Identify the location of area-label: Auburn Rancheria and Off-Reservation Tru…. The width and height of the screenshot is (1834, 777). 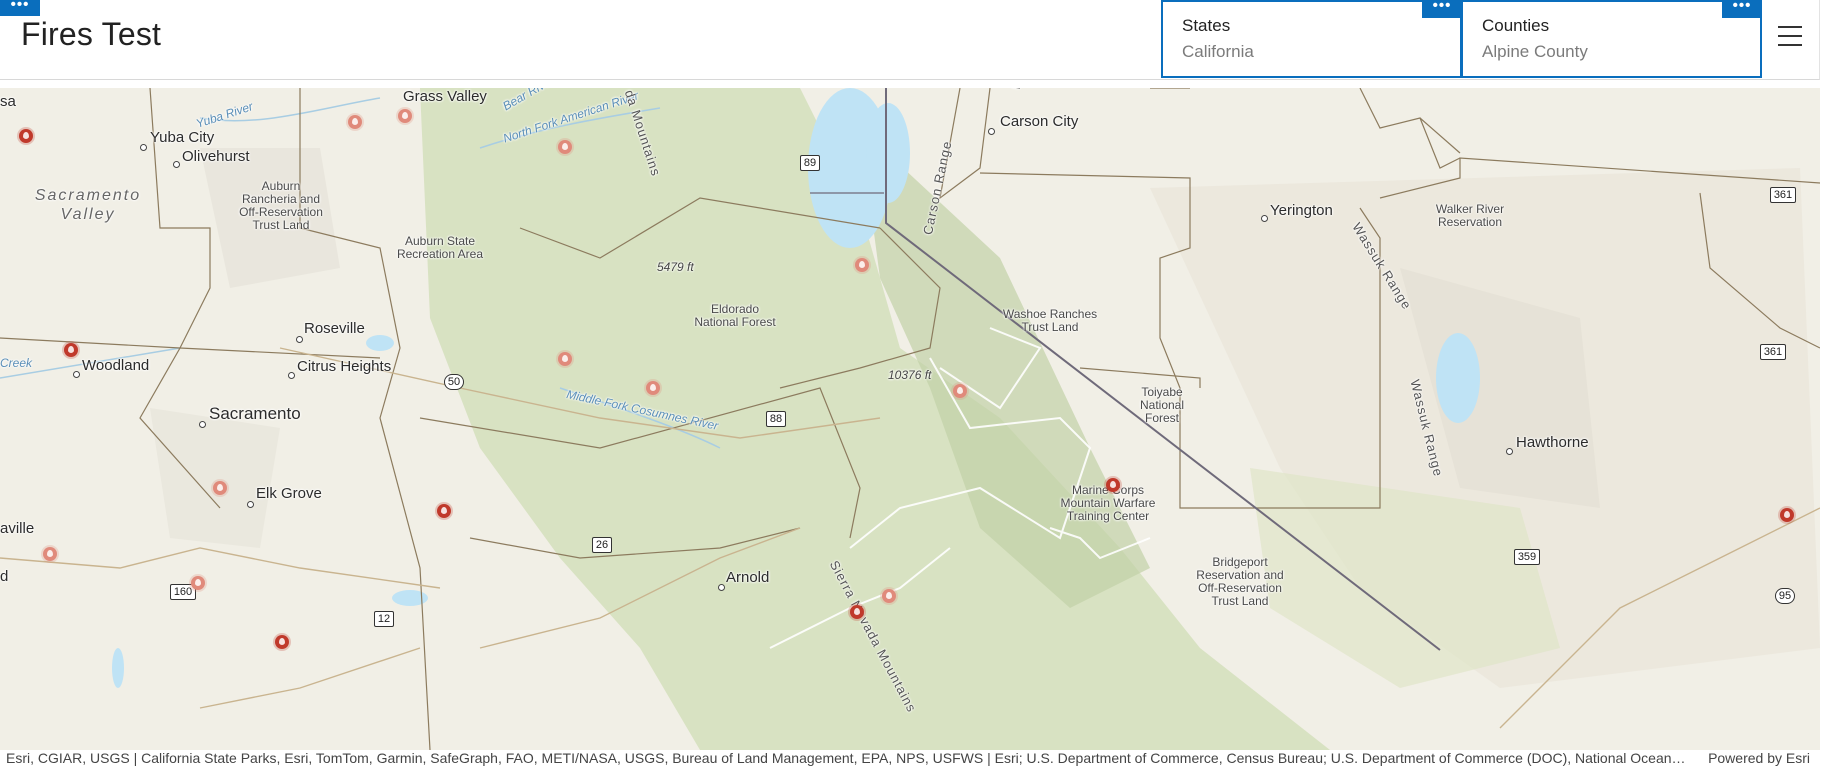
(281, 205).